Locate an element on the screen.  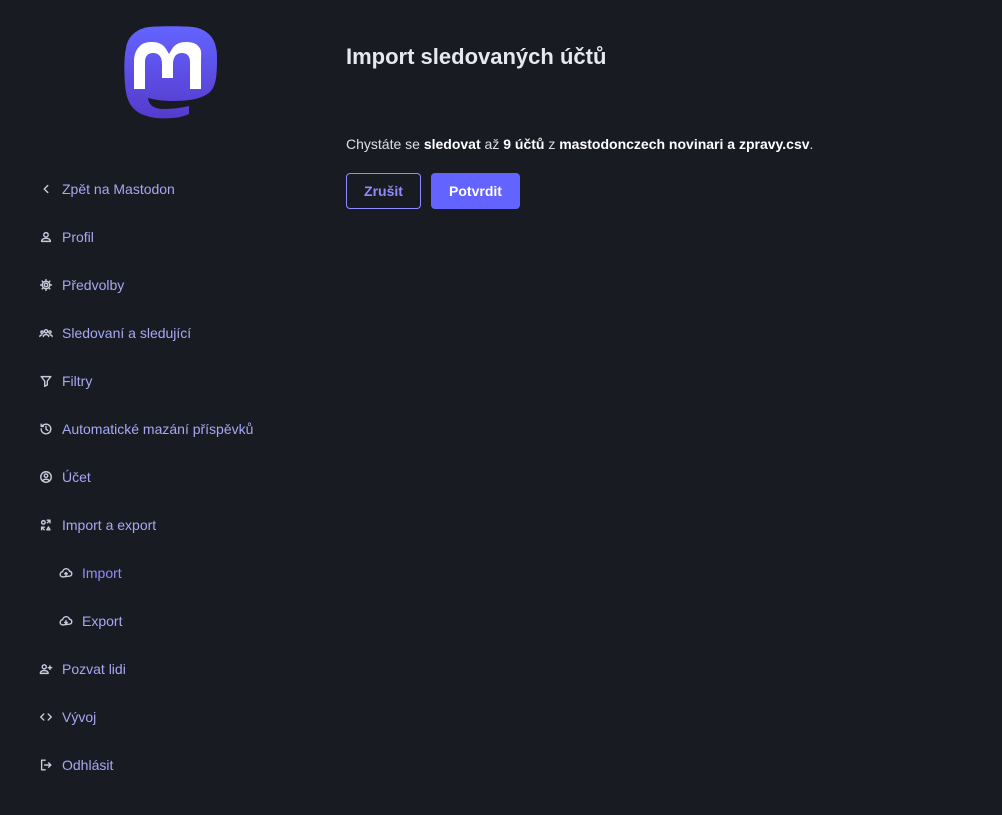
sidebar-item-label: Účet is located at coordinates (76, 477).